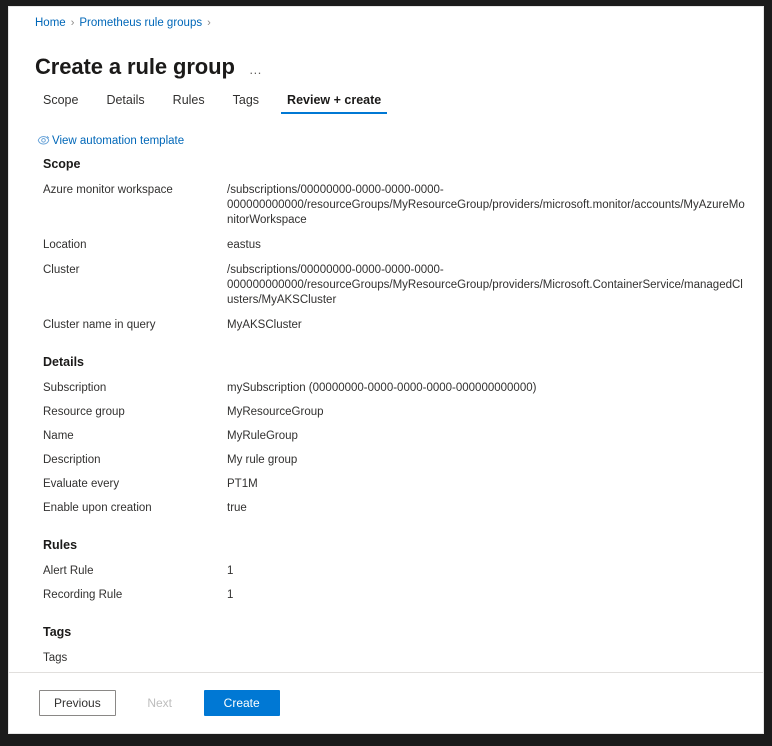 The image size is (772, 746). I want to click on view-automation-template-link: View automation template, so click(110, 140).